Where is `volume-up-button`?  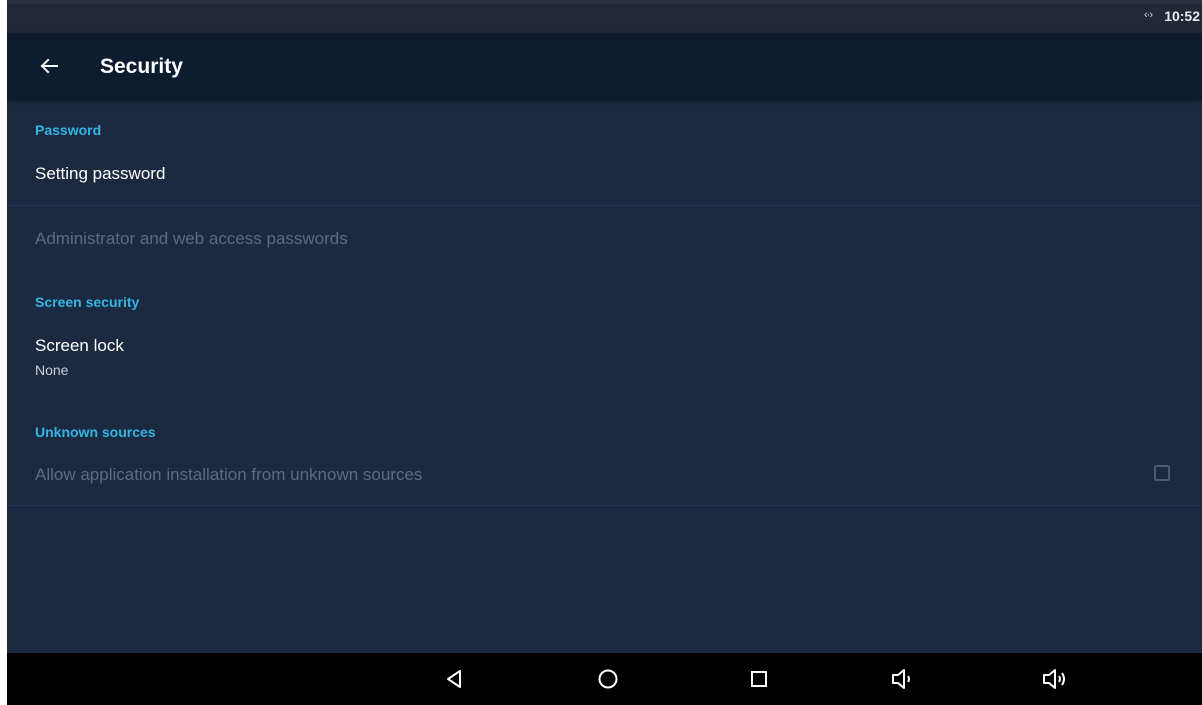 volume-up-button is located at coordinates (1056, 679).